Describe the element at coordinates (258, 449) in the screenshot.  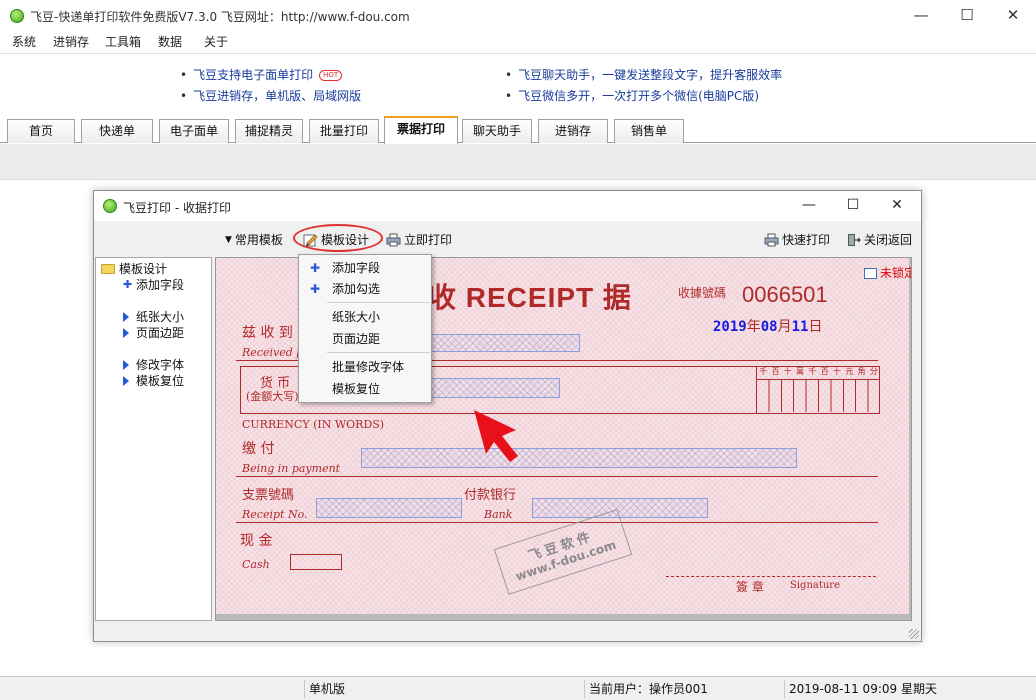
I see `payment-label: 缴 付` at that location.